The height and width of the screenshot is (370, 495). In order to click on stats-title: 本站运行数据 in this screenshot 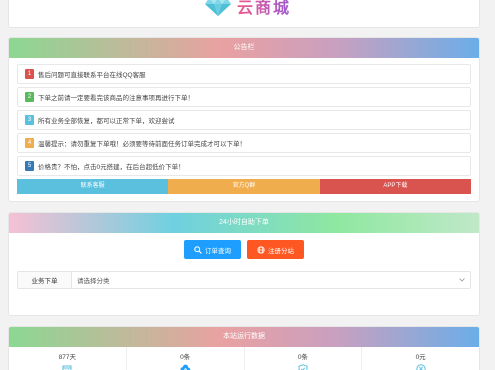, I will do `click(244, 337)`.